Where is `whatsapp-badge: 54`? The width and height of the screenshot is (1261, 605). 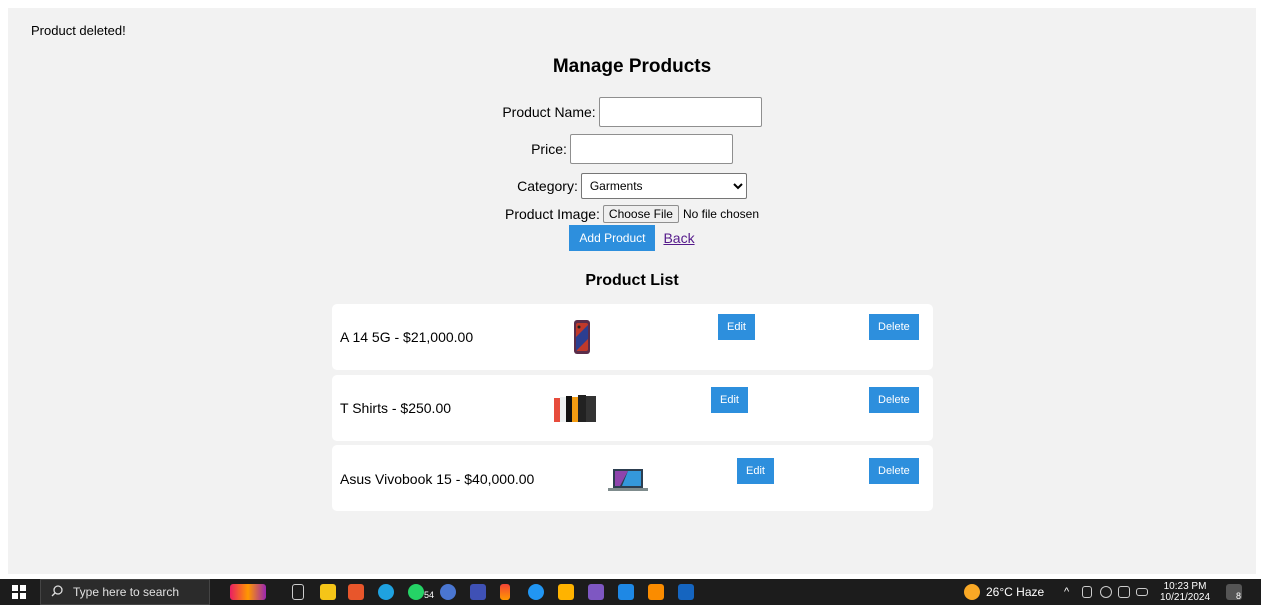
whatsapp-badge: 54 is located at coordinates (429, 595).